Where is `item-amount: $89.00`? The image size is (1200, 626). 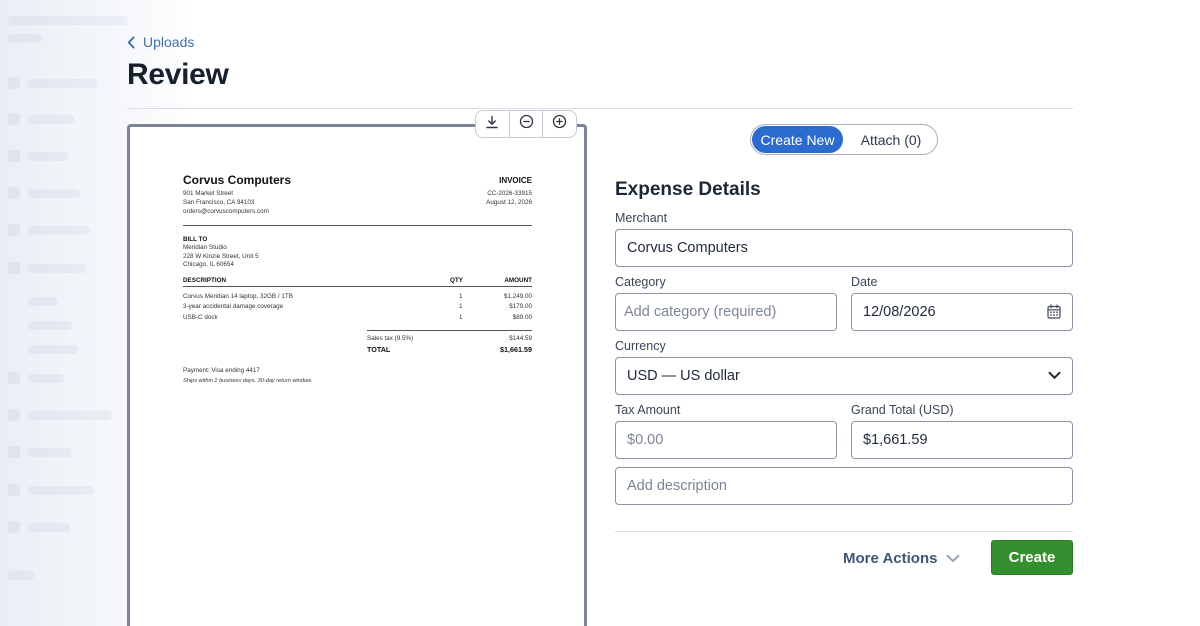
item-amount: $89.00 is located at coordinates (522, 317).